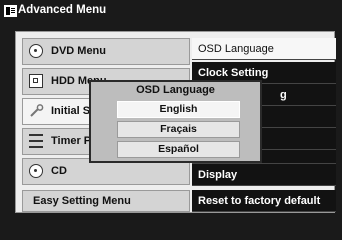 The width and height of the screenshot is (342, 240). What do you see at coordinates (36, 51) in the screenshot?
I see `disc-icon` at bounding box center [36, 51].